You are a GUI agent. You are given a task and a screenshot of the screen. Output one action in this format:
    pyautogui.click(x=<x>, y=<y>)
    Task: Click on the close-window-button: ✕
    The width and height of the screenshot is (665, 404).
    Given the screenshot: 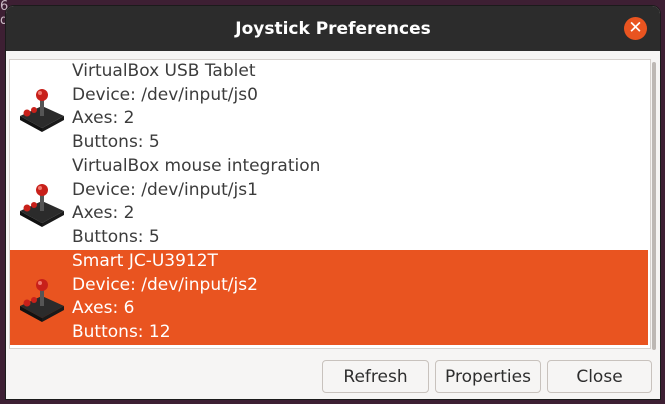 What is the action you would take?
    pyautogui.click(x=635, y=28)
    